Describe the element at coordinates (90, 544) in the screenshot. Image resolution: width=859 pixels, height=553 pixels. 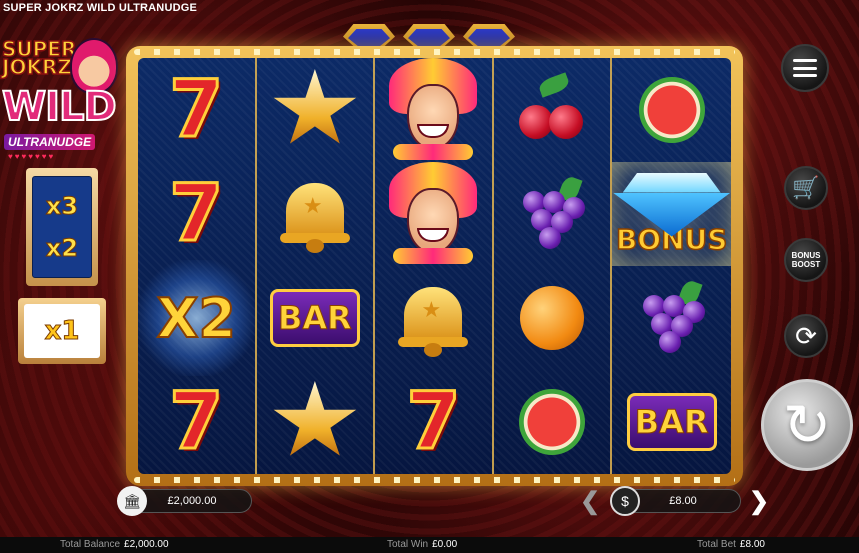
I see `total-balance-label: Total Balance` at that location.